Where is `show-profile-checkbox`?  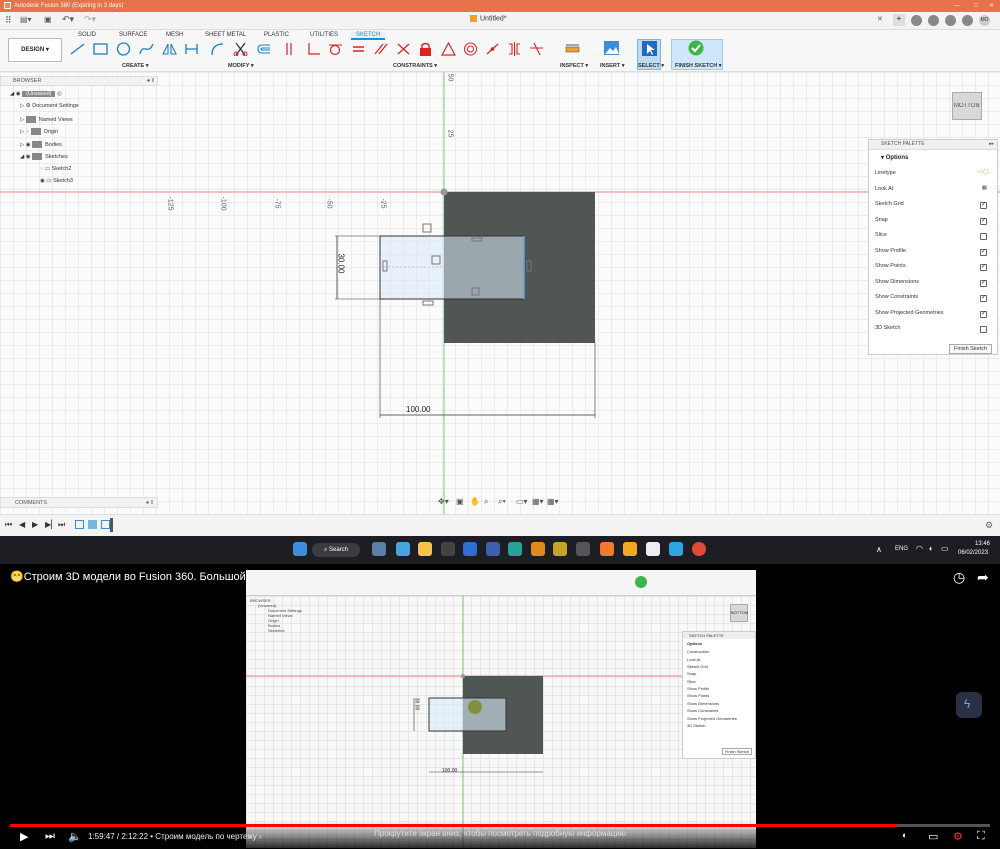
show-profile-checkbox is located at coordinates (983, 252).